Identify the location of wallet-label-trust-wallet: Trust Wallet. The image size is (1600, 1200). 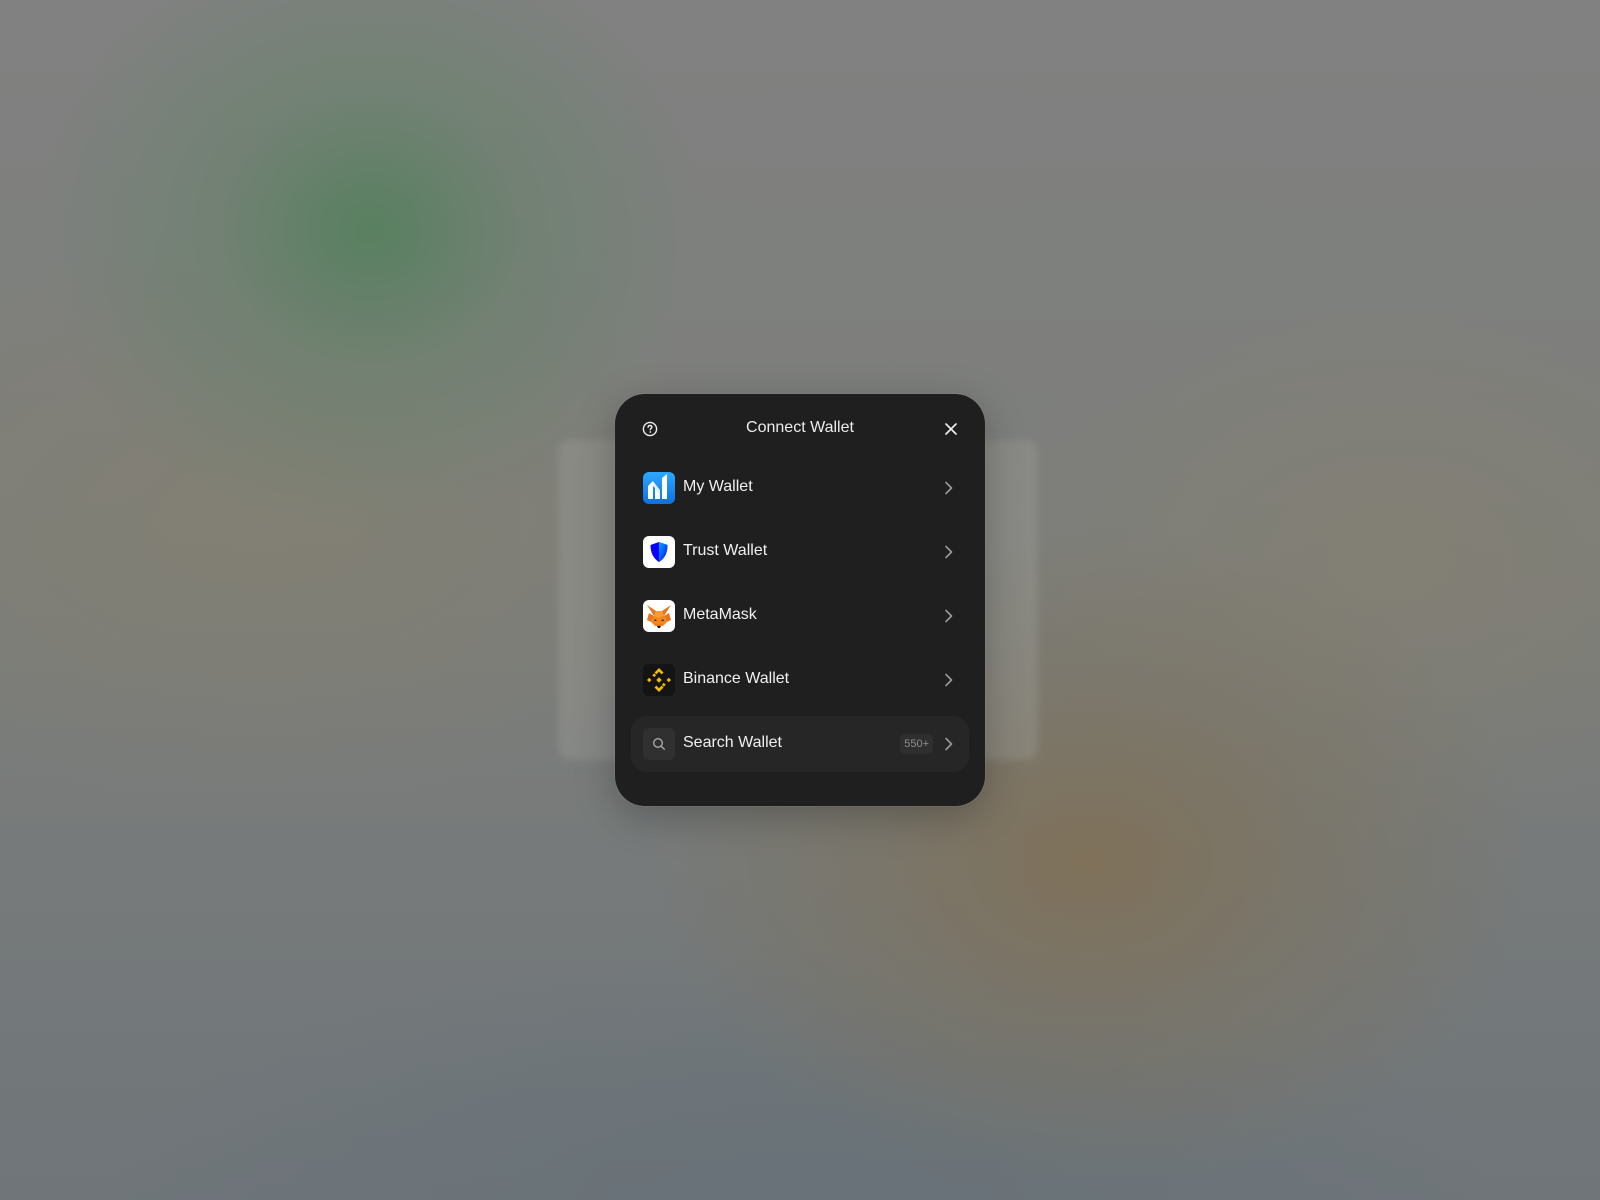
(725, 550).